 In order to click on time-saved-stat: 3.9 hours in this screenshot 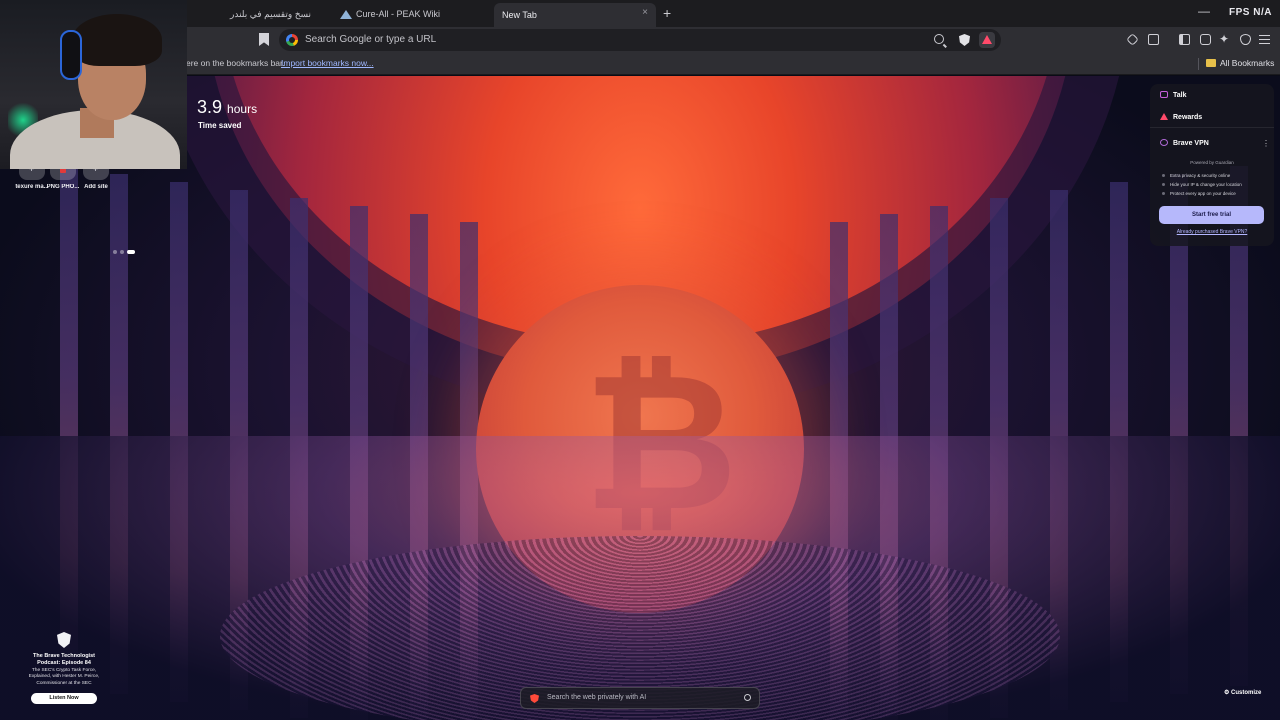, I will do `click(227, 107)`.